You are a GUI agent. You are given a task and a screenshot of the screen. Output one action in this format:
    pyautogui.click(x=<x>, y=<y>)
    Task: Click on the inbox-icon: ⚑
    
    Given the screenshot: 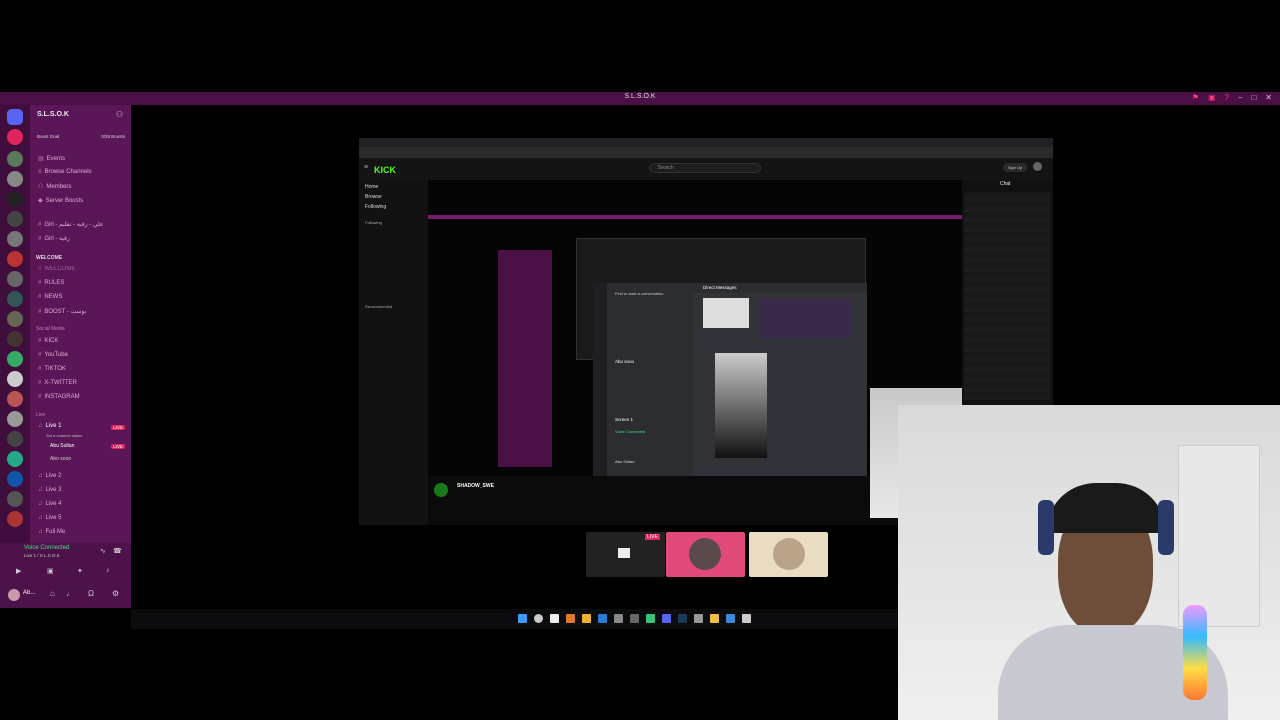 What is the action you would take?
    pyautogui.click(x=1195, y=97)
    